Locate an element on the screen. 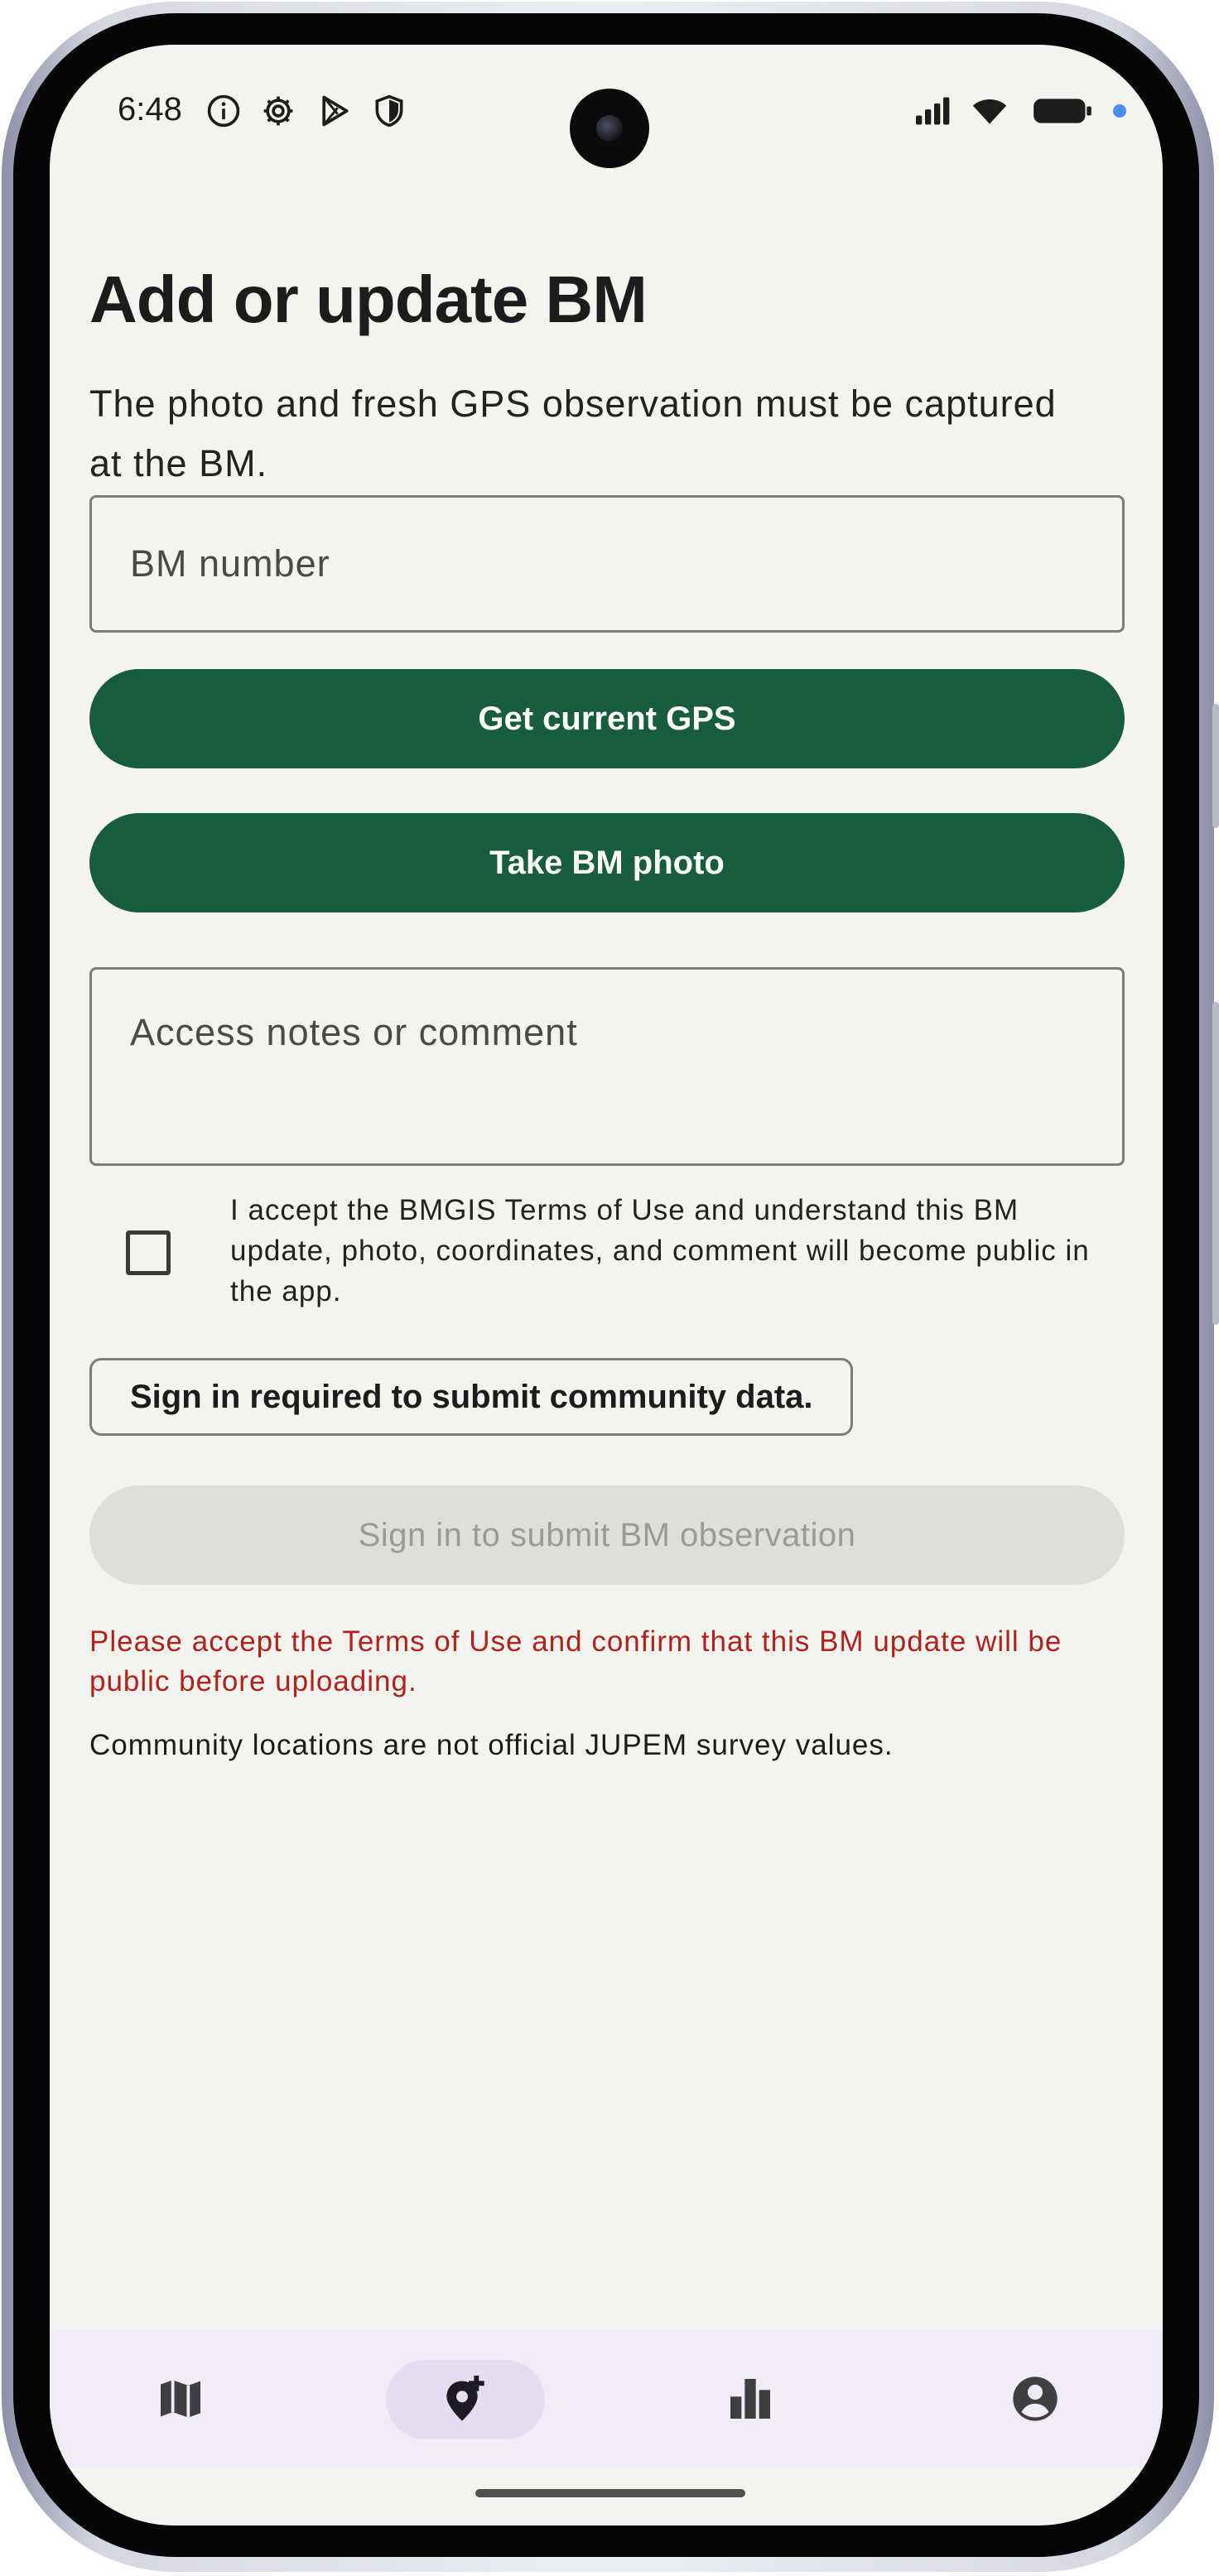 The image size is (1219, 2576). take-photo-button: Take BM photo is located at coordinates (607, 862).